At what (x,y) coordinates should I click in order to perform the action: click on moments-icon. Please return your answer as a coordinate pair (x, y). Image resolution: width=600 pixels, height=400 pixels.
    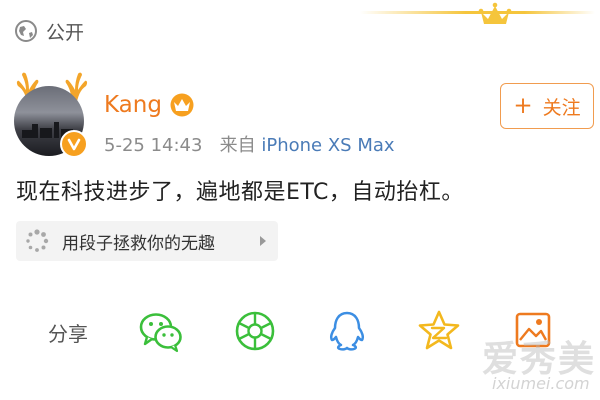
    Looking at the image, I should click on (255, 331).